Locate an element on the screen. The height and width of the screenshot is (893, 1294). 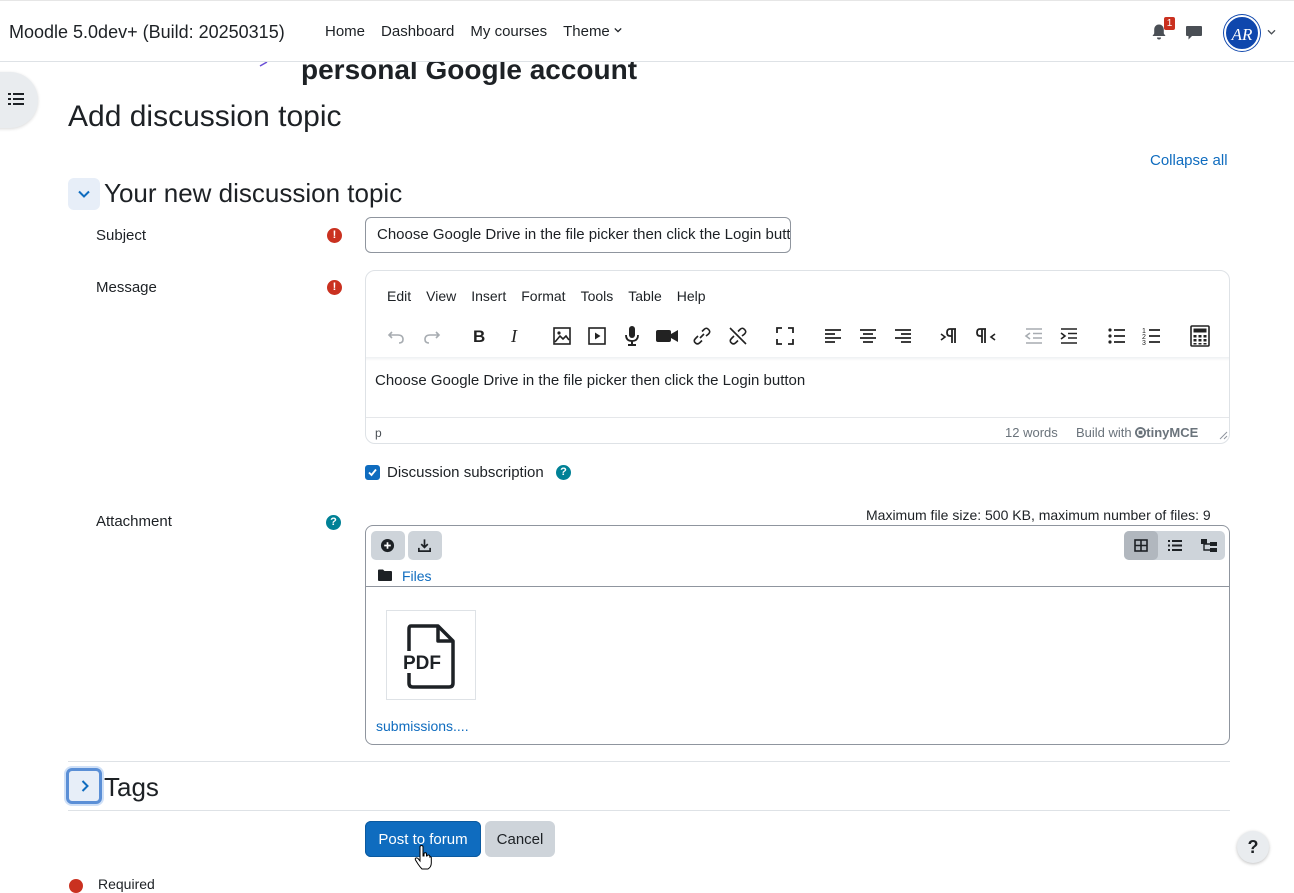
course-index-toggle is located at coordinates (19, 100).